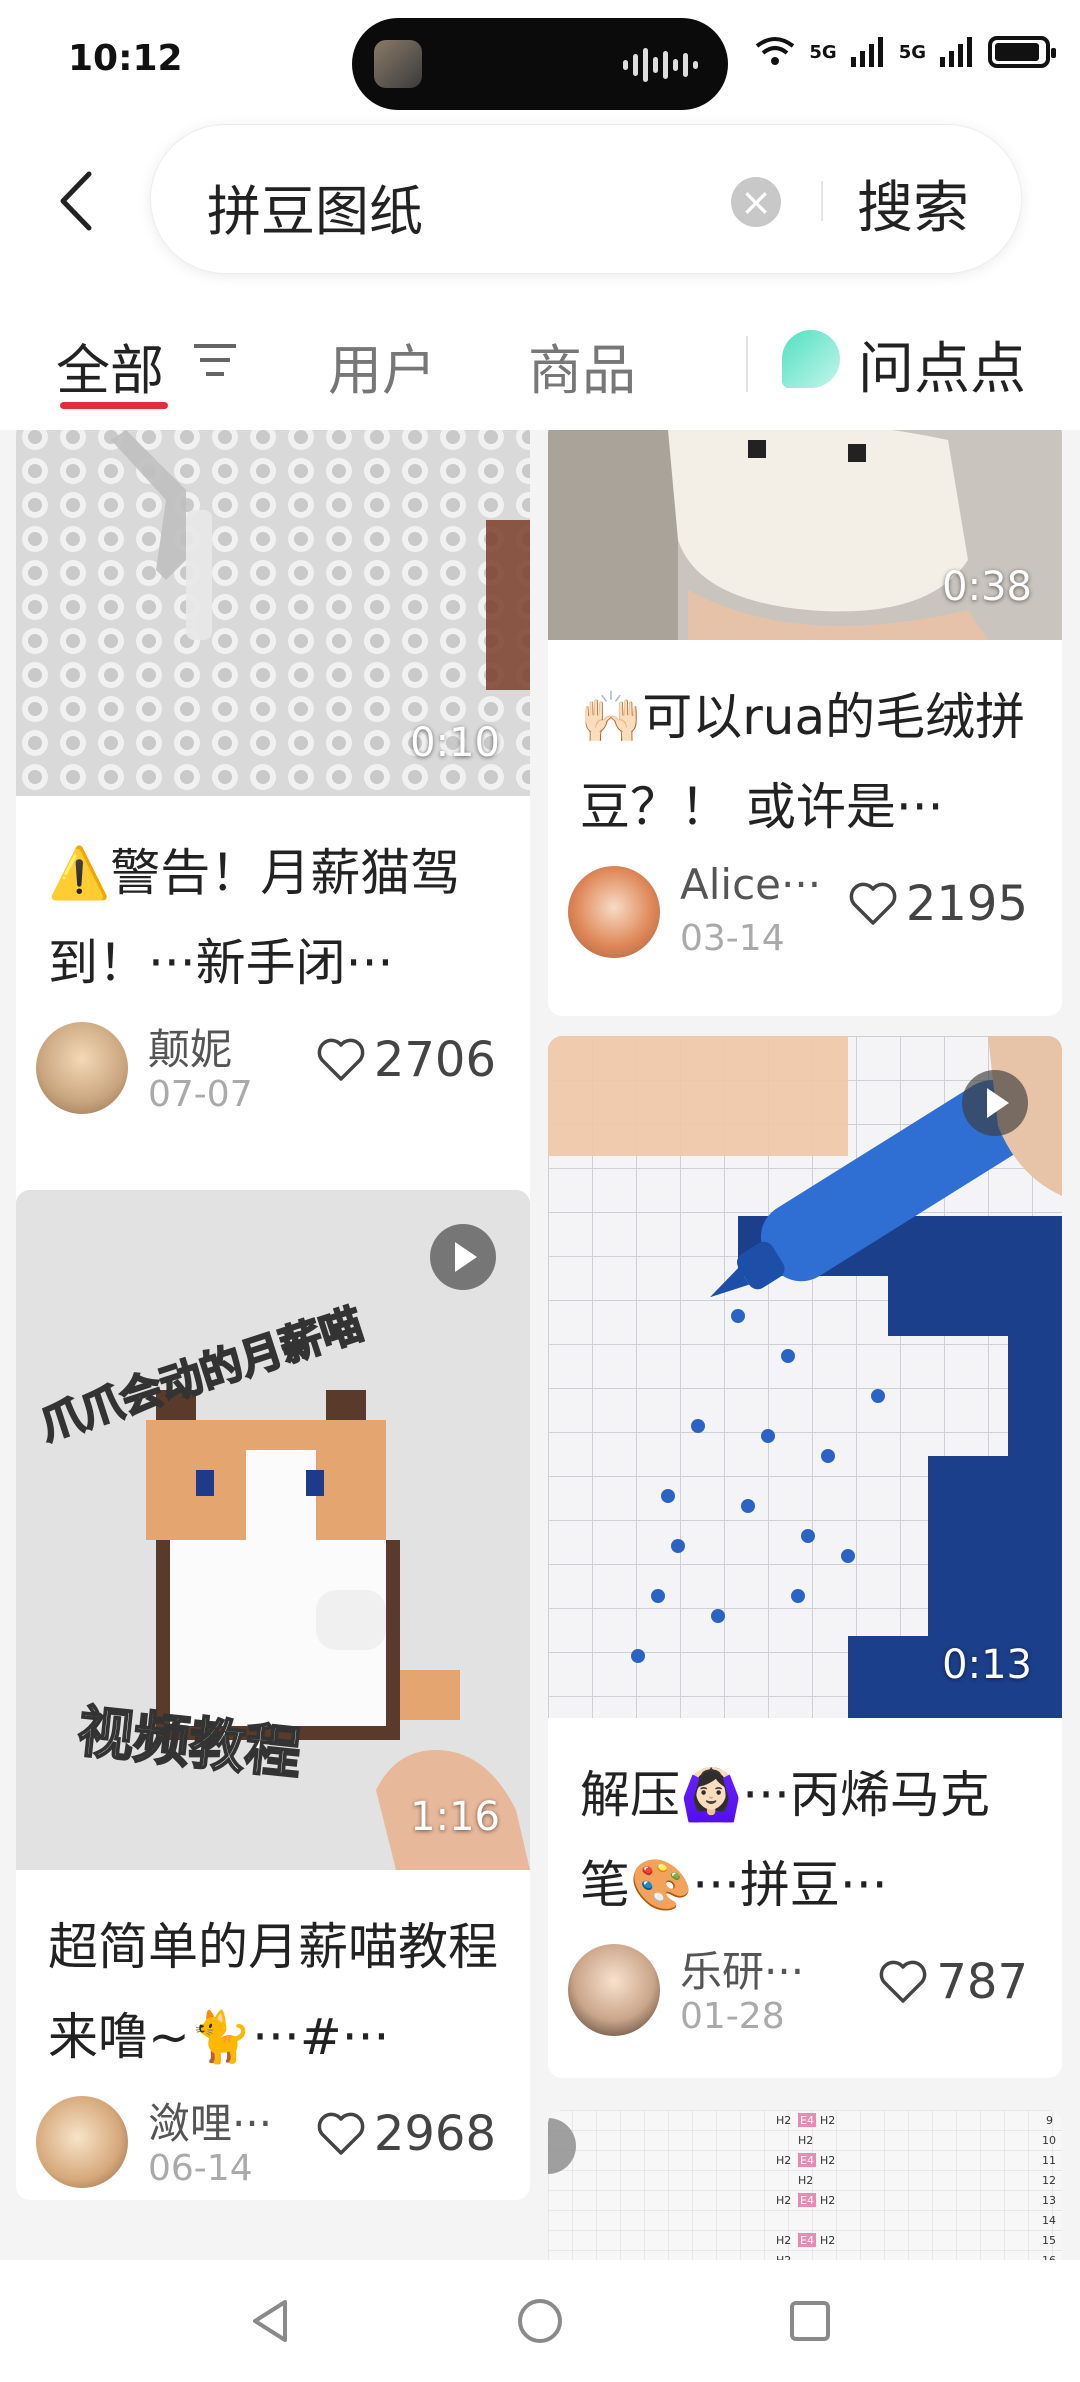  I want to click on video-duration: 1:16, so click(455, 1817).